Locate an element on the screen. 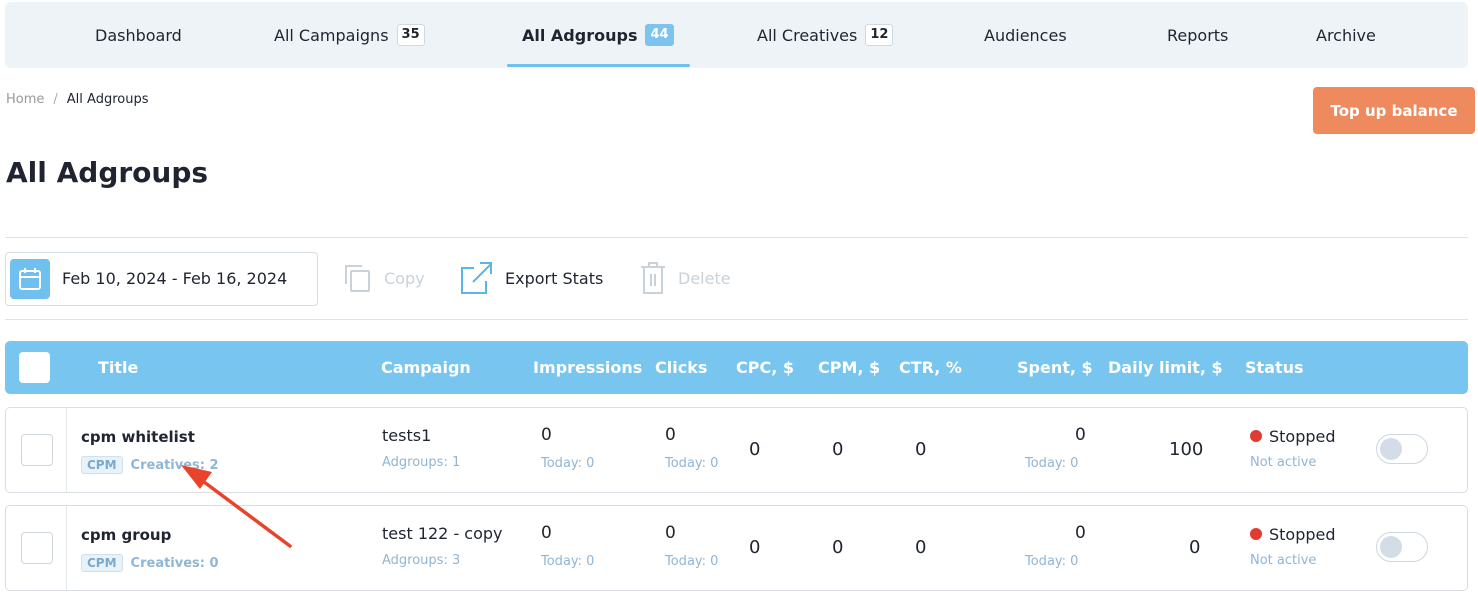 The width and height of the screenshot is (1478, 596). select-all-checkbox is located at coordinates (34, 367).